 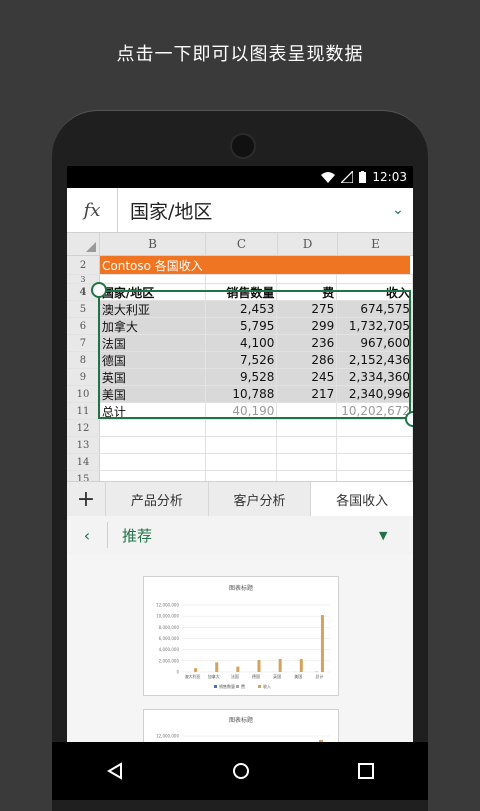 I want to click on row-header: 9, so click(x=83, y=377).